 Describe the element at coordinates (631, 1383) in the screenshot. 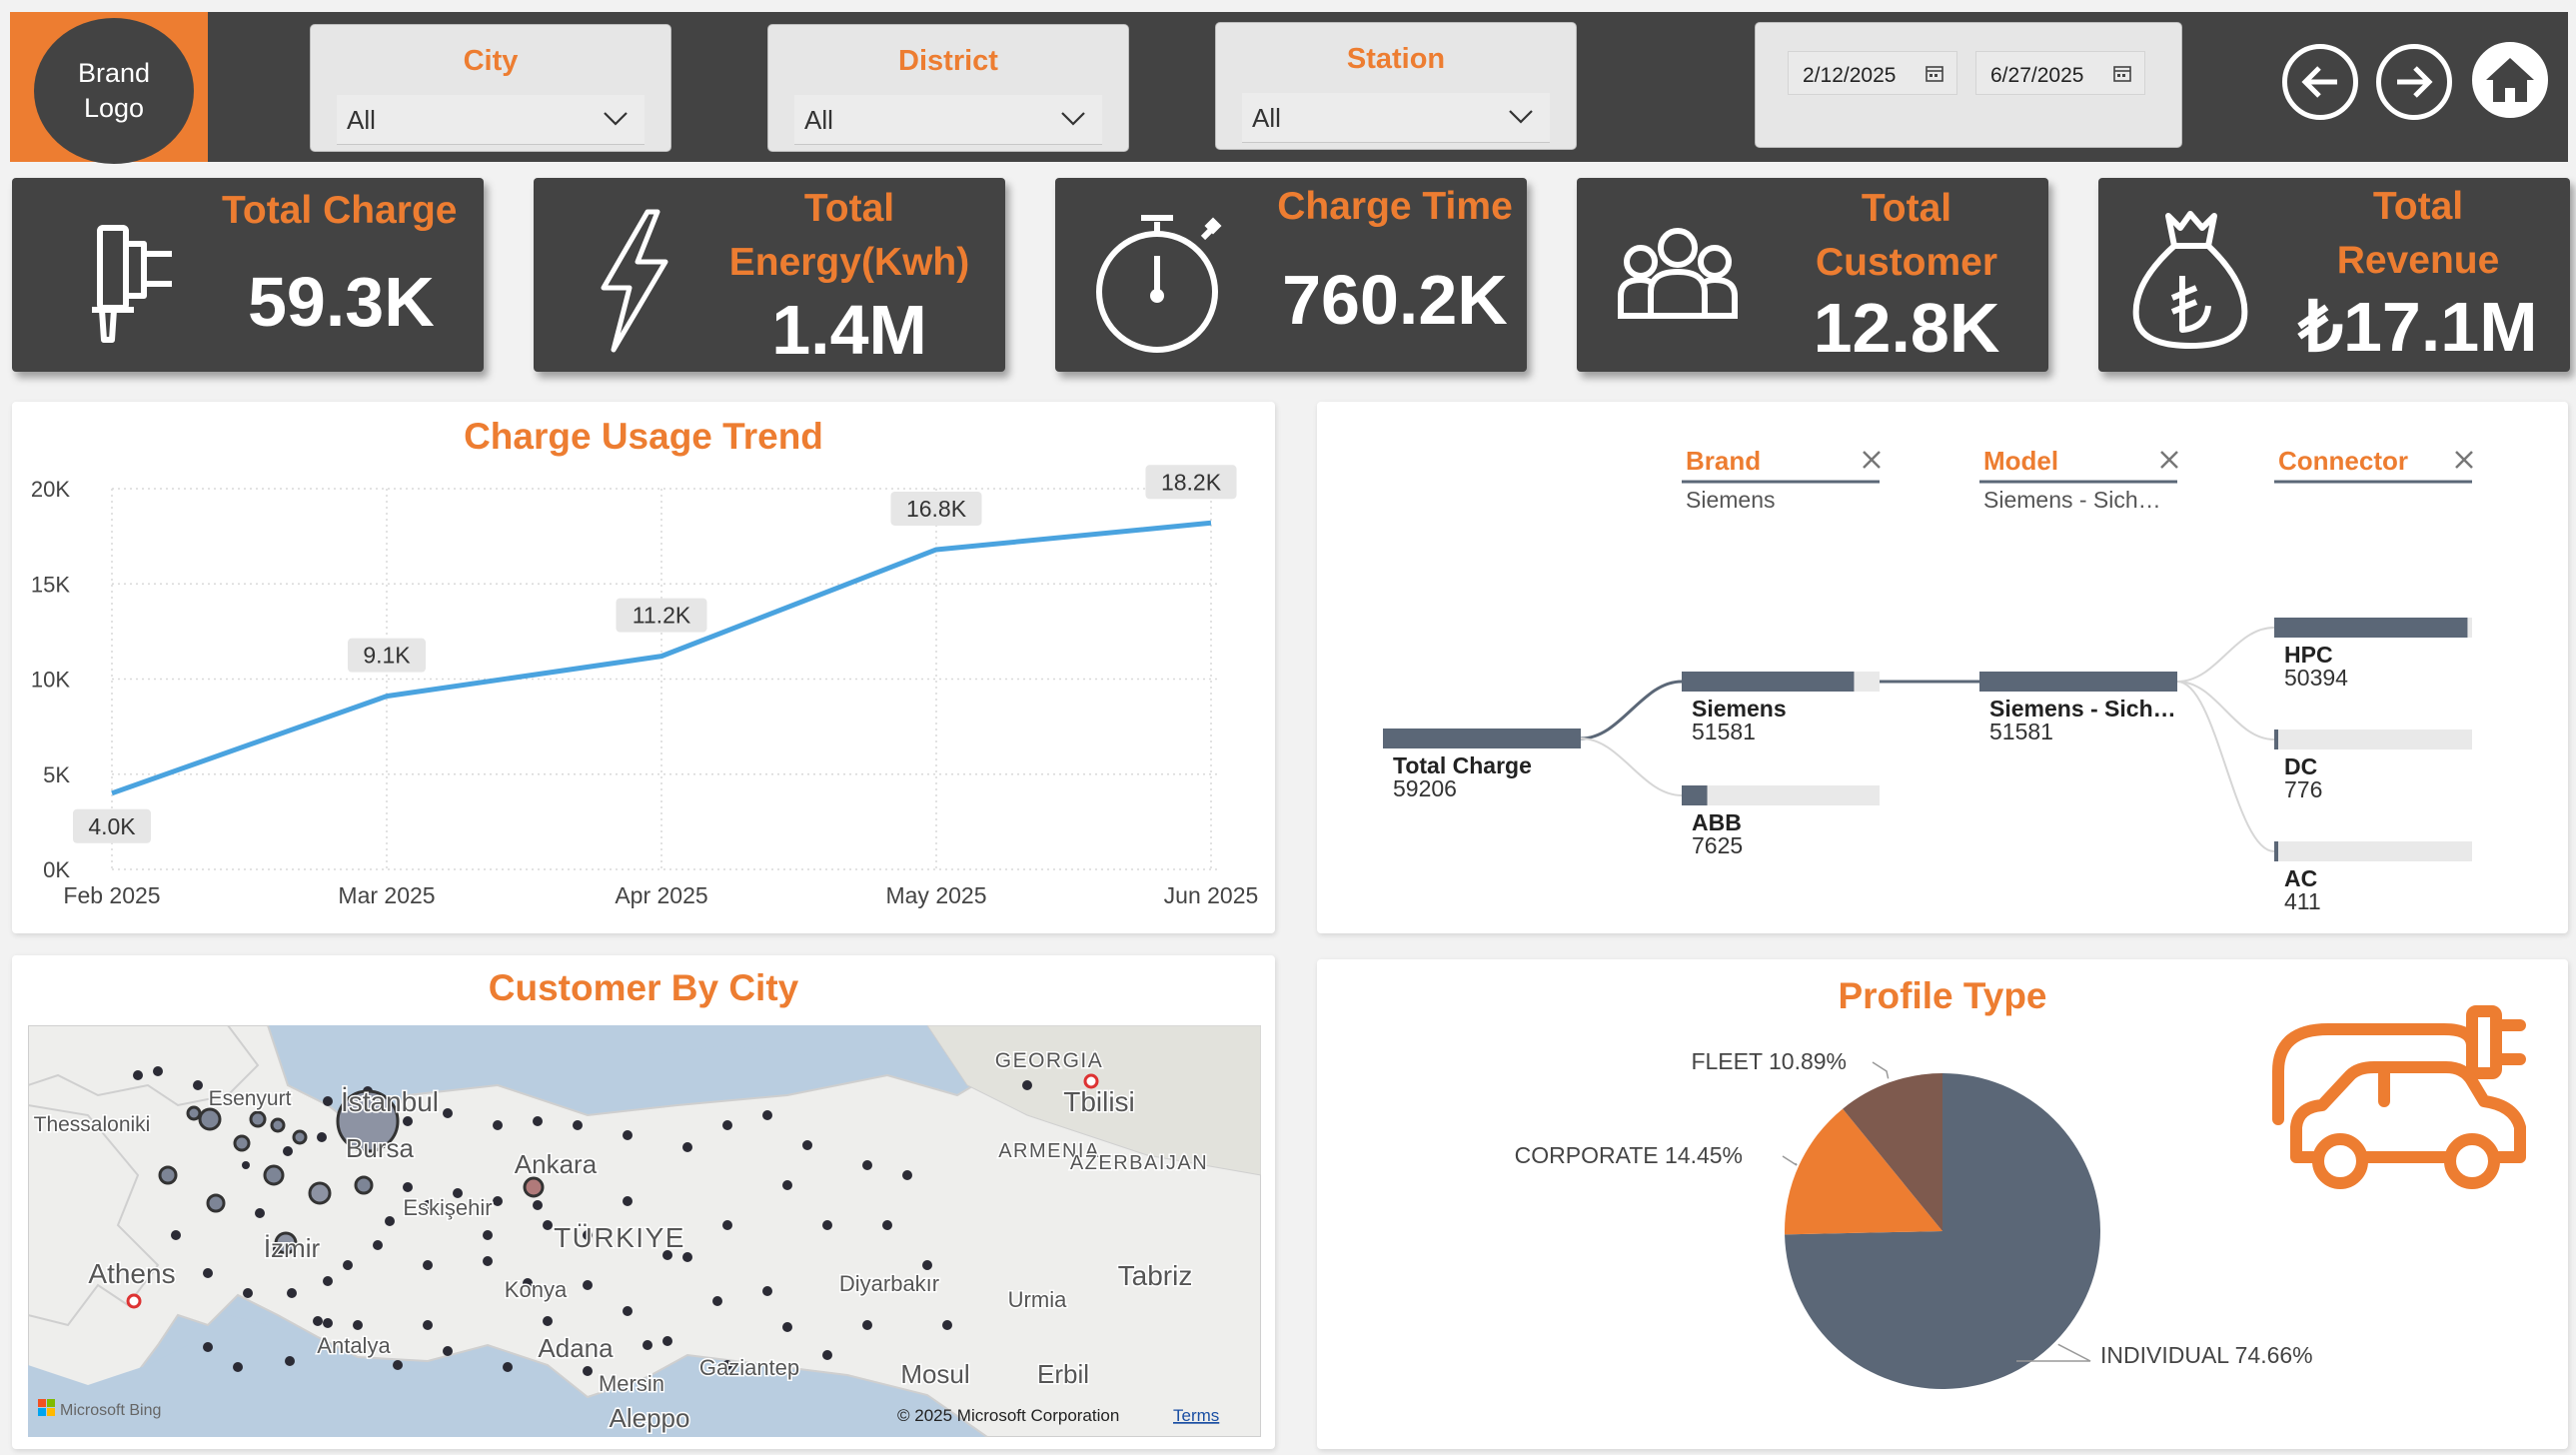

I see `map-place-label: Mersin` at that location.